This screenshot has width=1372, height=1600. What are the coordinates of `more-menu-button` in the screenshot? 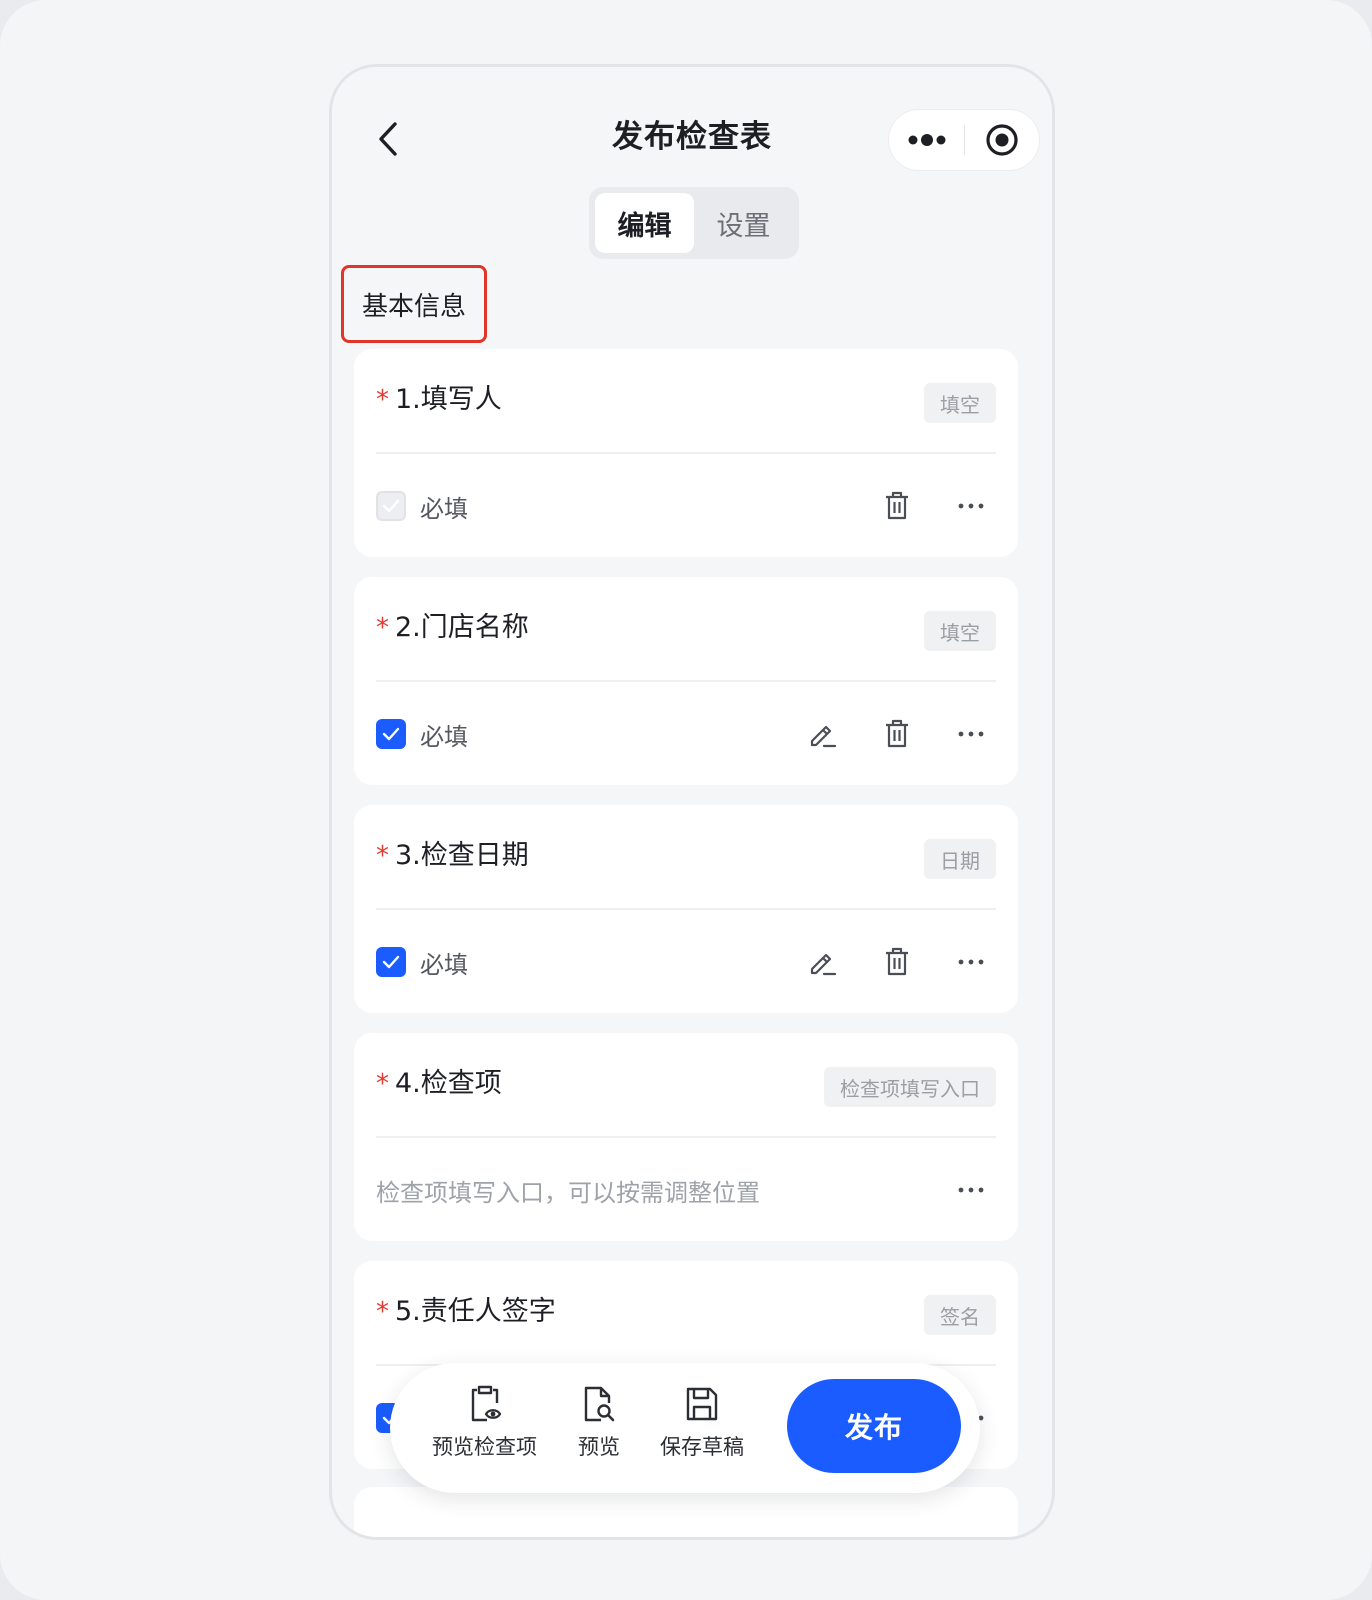 It's located at (926, 140).